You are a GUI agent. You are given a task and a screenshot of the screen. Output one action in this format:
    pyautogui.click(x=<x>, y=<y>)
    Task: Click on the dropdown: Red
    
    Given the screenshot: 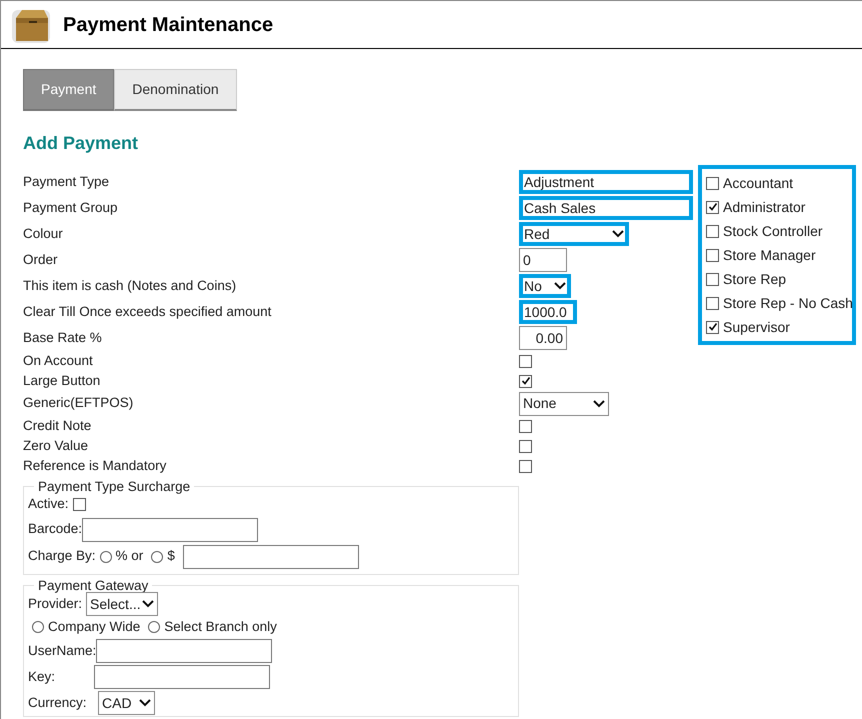 What is the action you would take?
    pyautogui.click(x=574, y=234)
    